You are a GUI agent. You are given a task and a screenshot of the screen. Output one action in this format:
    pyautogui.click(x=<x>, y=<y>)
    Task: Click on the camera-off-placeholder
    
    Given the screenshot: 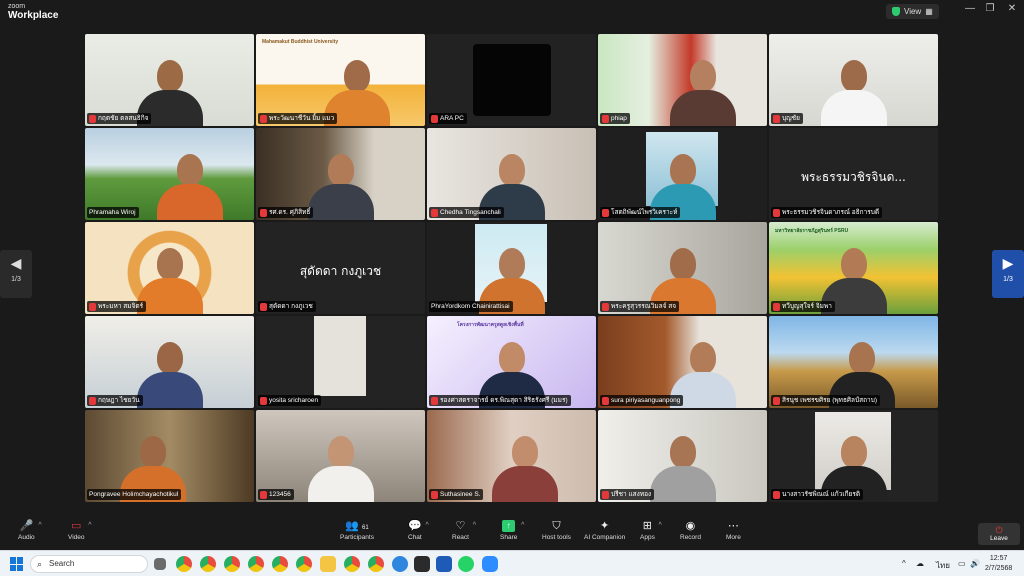 What is the action you would take?
    pyautogui.click(x=512, y=80)
    